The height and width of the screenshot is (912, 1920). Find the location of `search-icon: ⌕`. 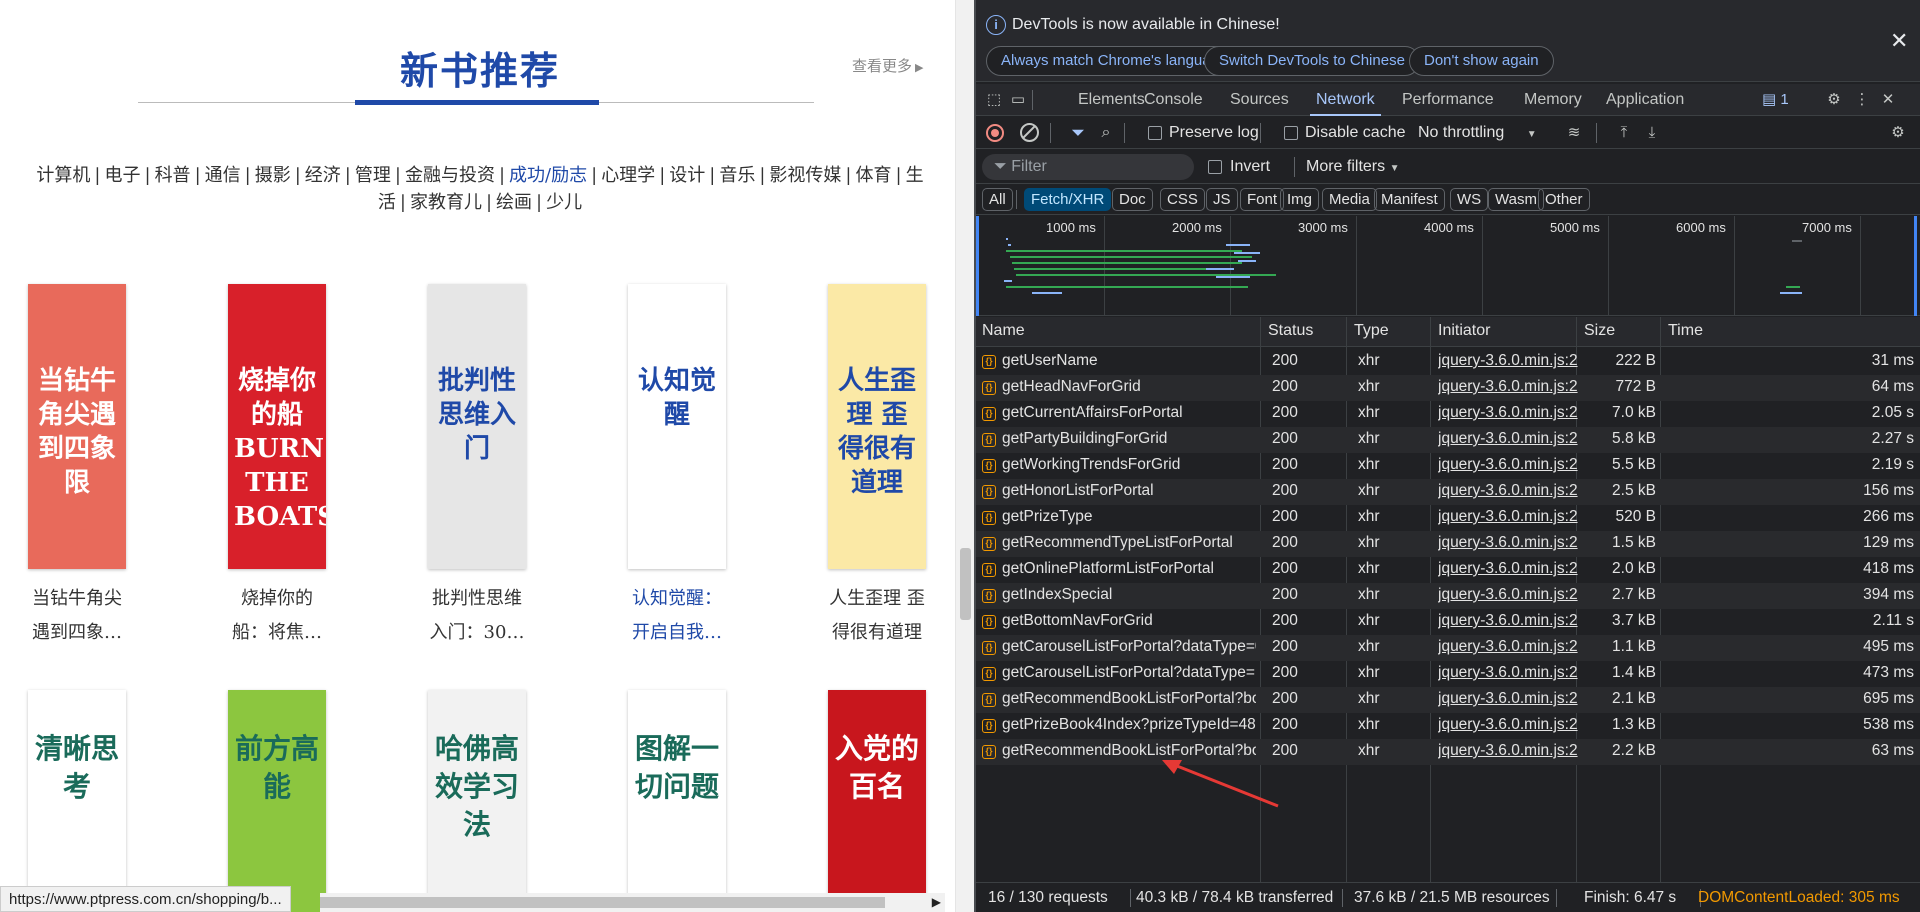

search-icon: ⌕ is located at coordinates (1106, 133).